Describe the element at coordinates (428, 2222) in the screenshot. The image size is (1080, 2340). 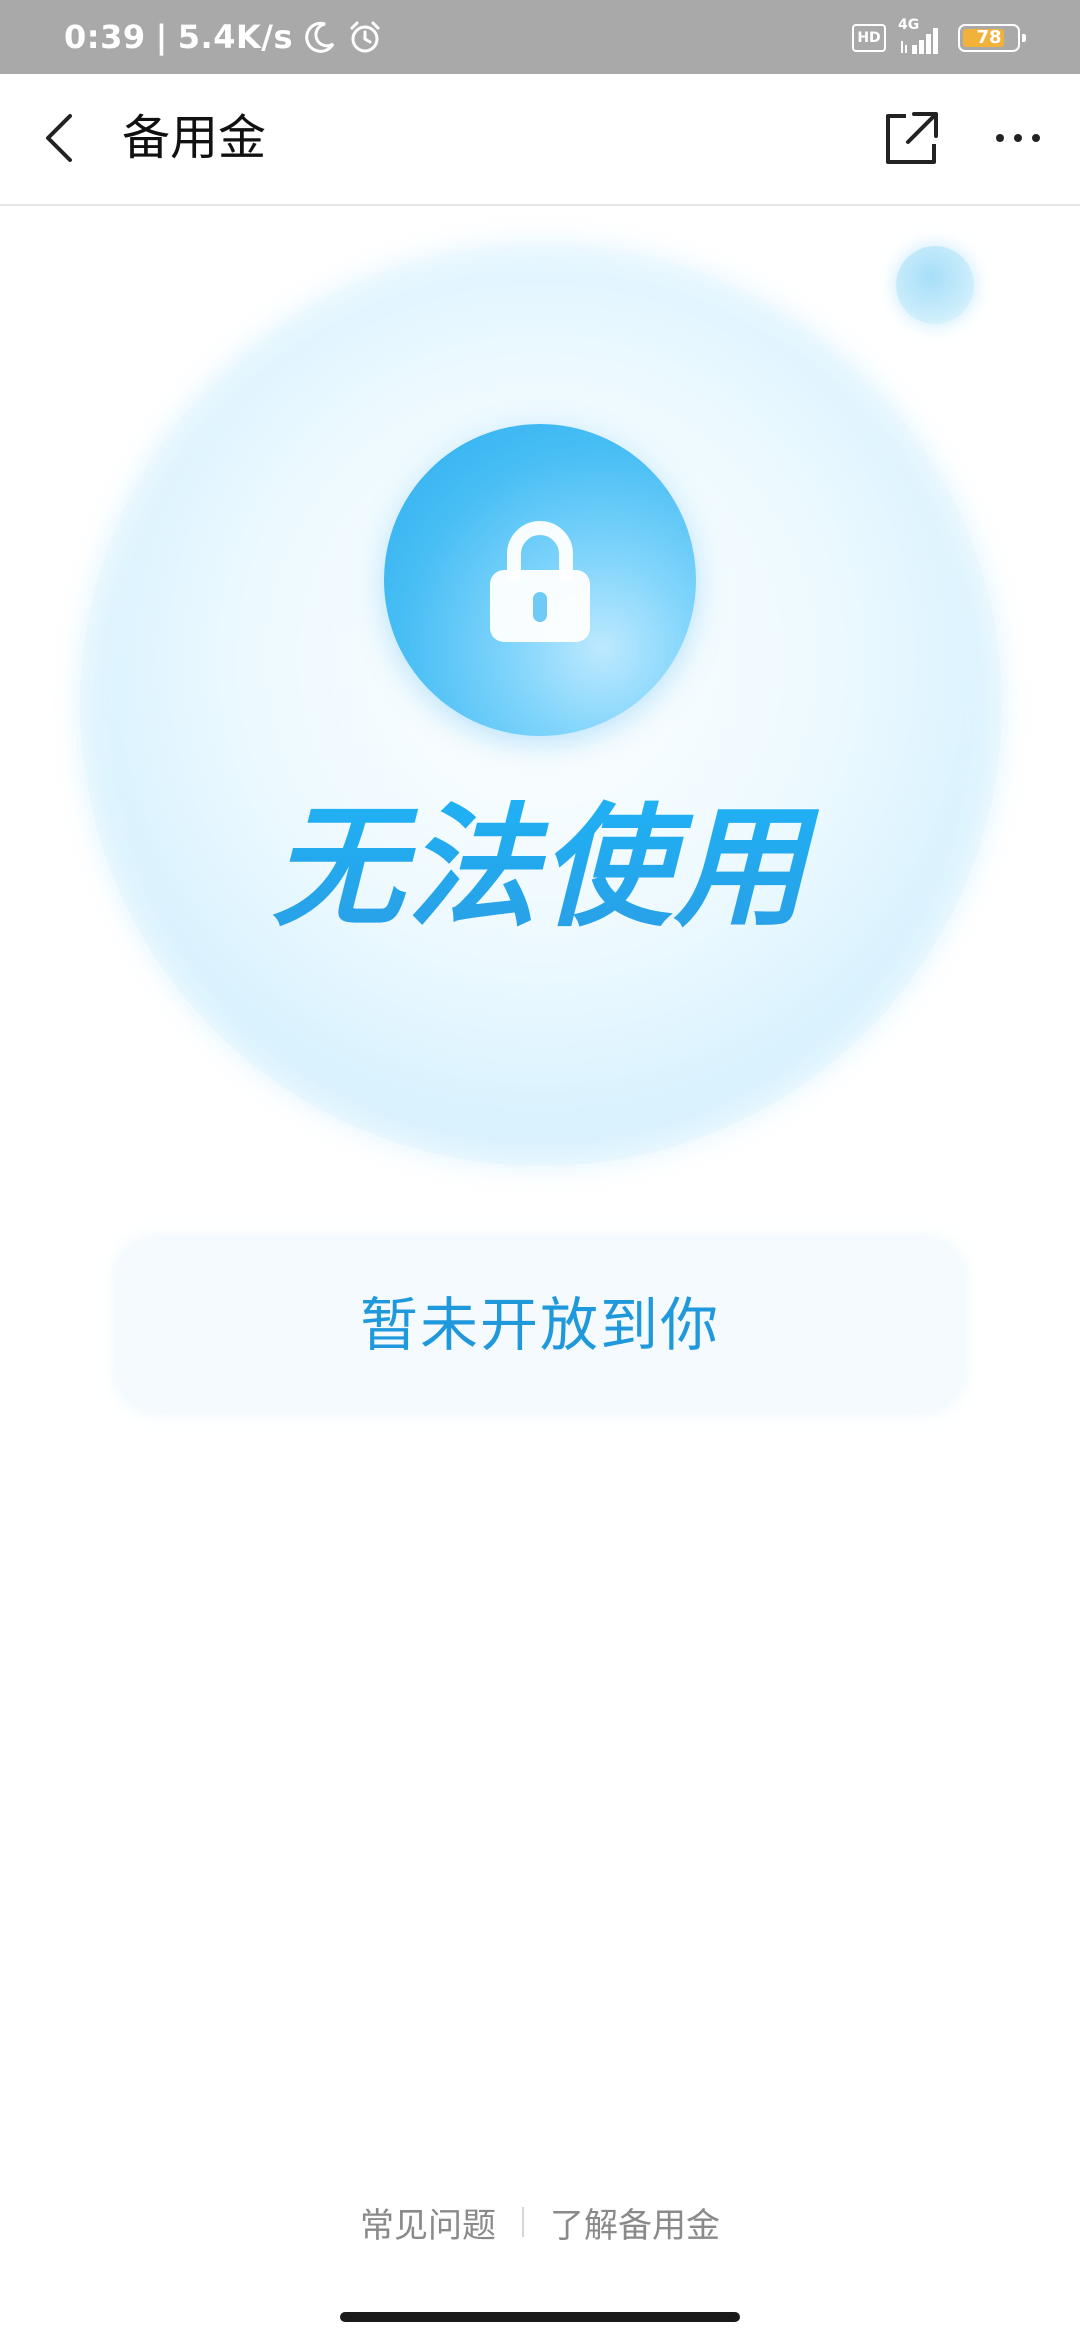
I see `faq-link: 常见问题` at that location.